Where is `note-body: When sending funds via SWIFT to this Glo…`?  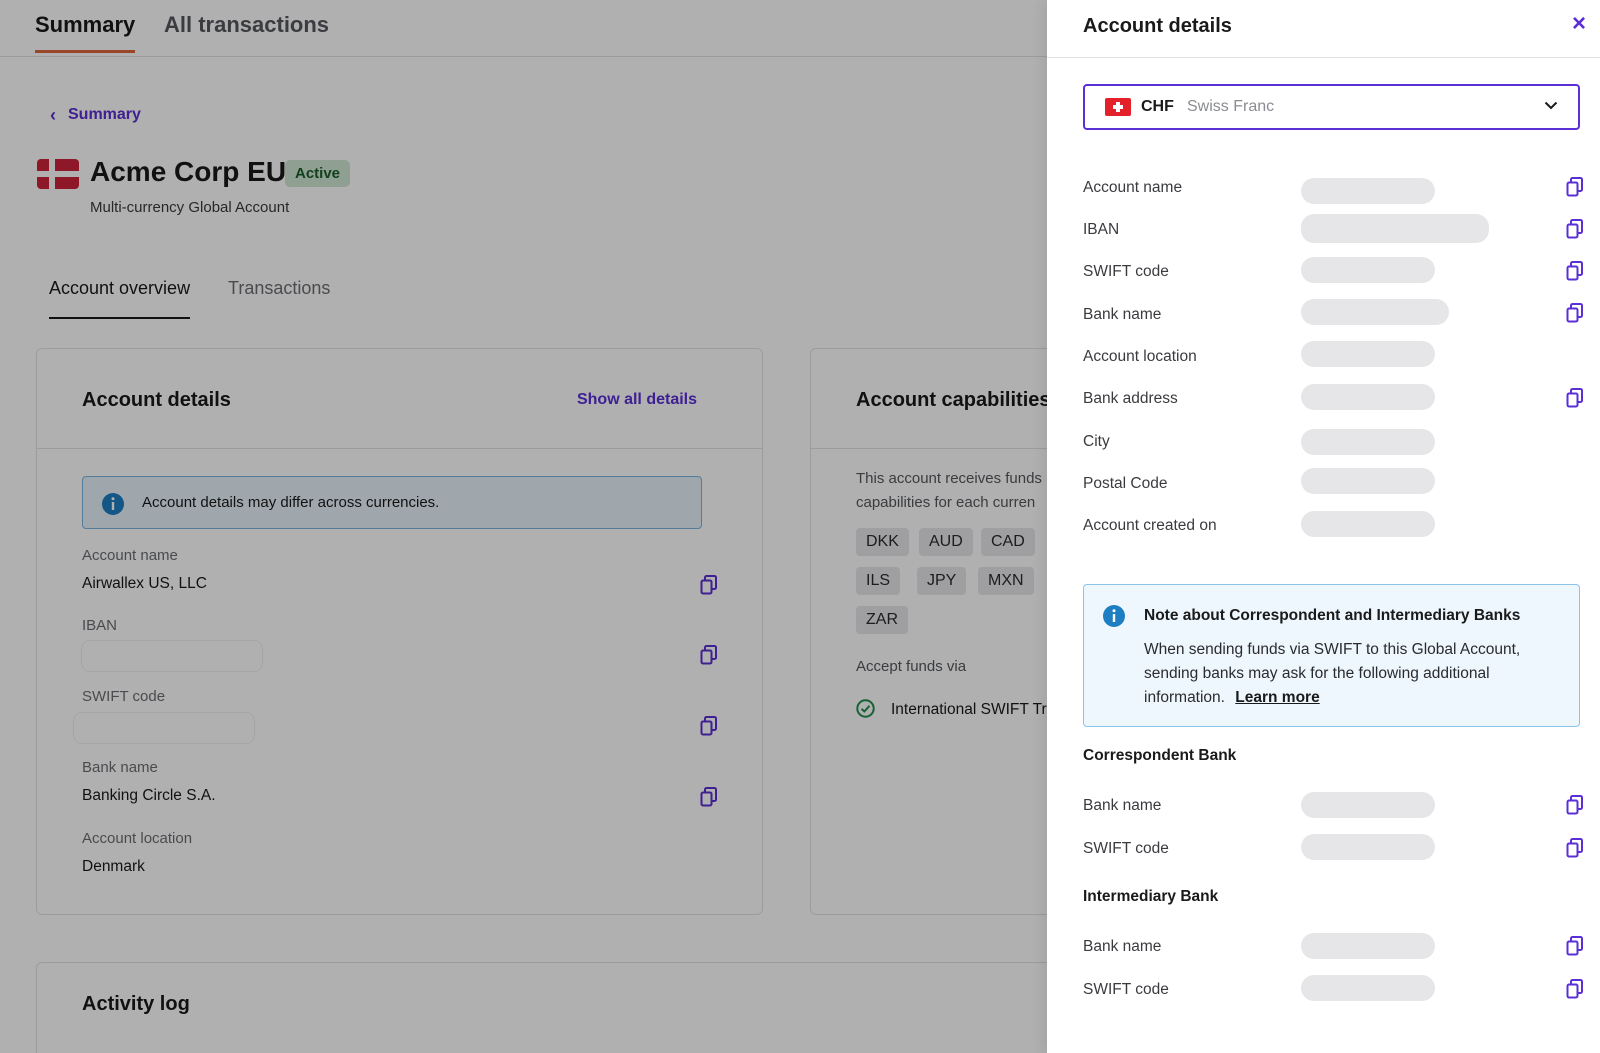
note-body: When sending funds via SWIFT to this Glo… is located at coordinates (1354, 674).